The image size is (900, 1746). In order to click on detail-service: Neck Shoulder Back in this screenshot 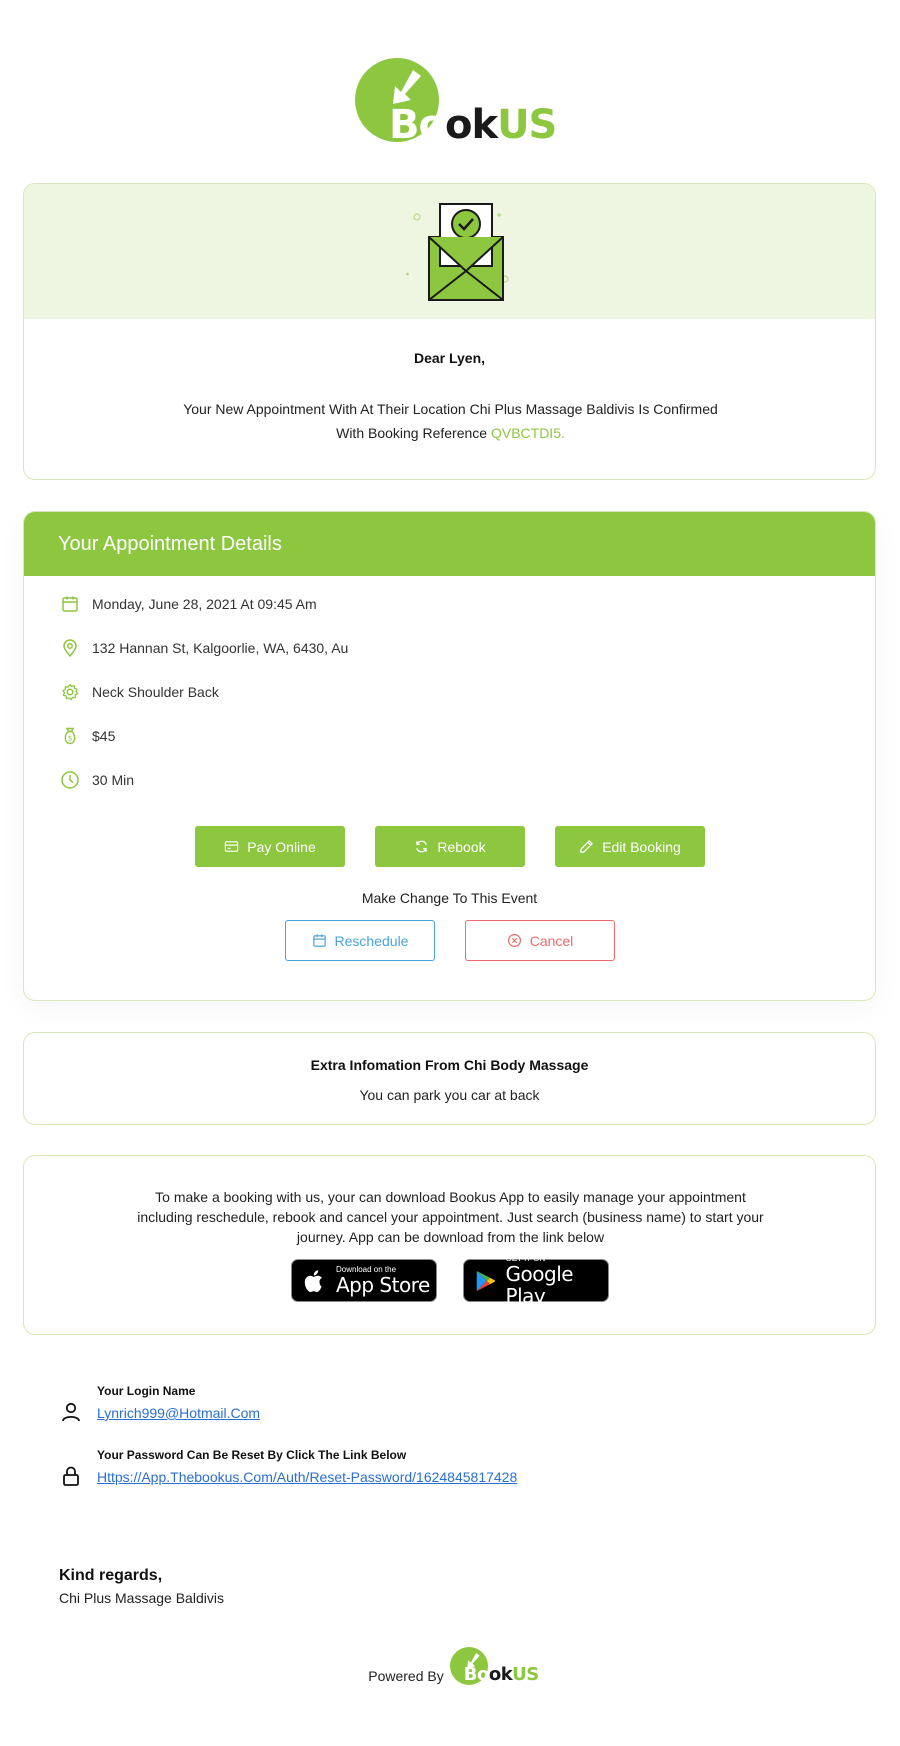, I will do `click(139, 692)`.